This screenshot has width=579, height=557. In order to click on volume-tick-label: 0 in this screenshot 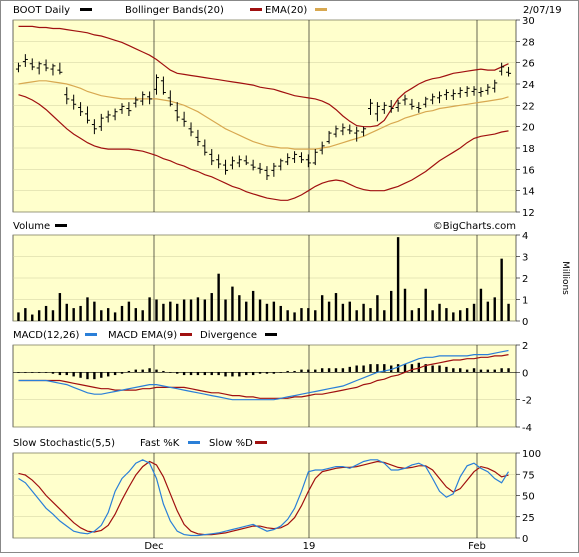, I will do `click(525, 322)`.